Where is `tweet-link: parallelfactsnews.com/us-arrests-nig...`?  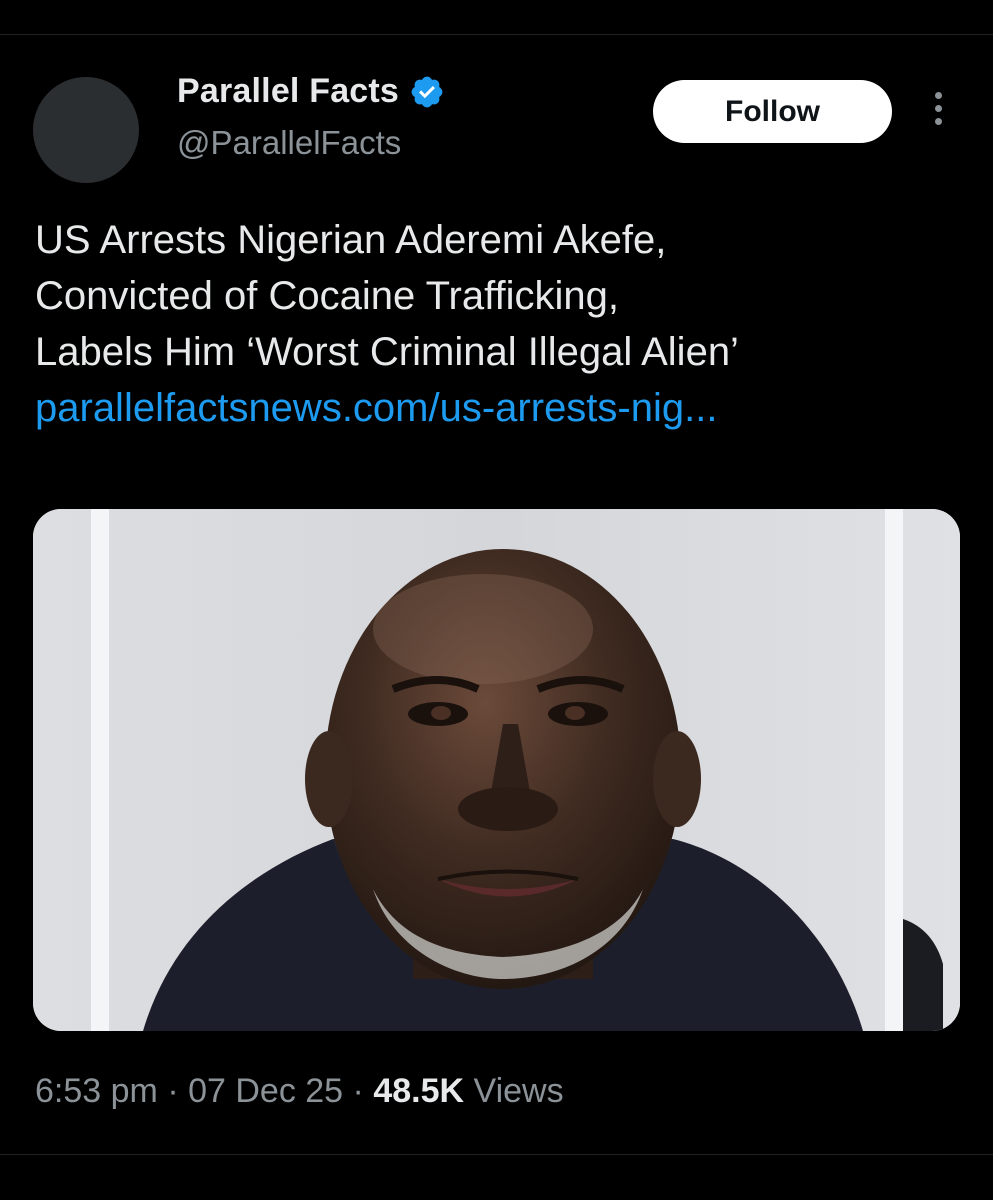 tweet-link: parallelfactsnews.com/us-arrests-nig... is located at coordinates (500, 408).